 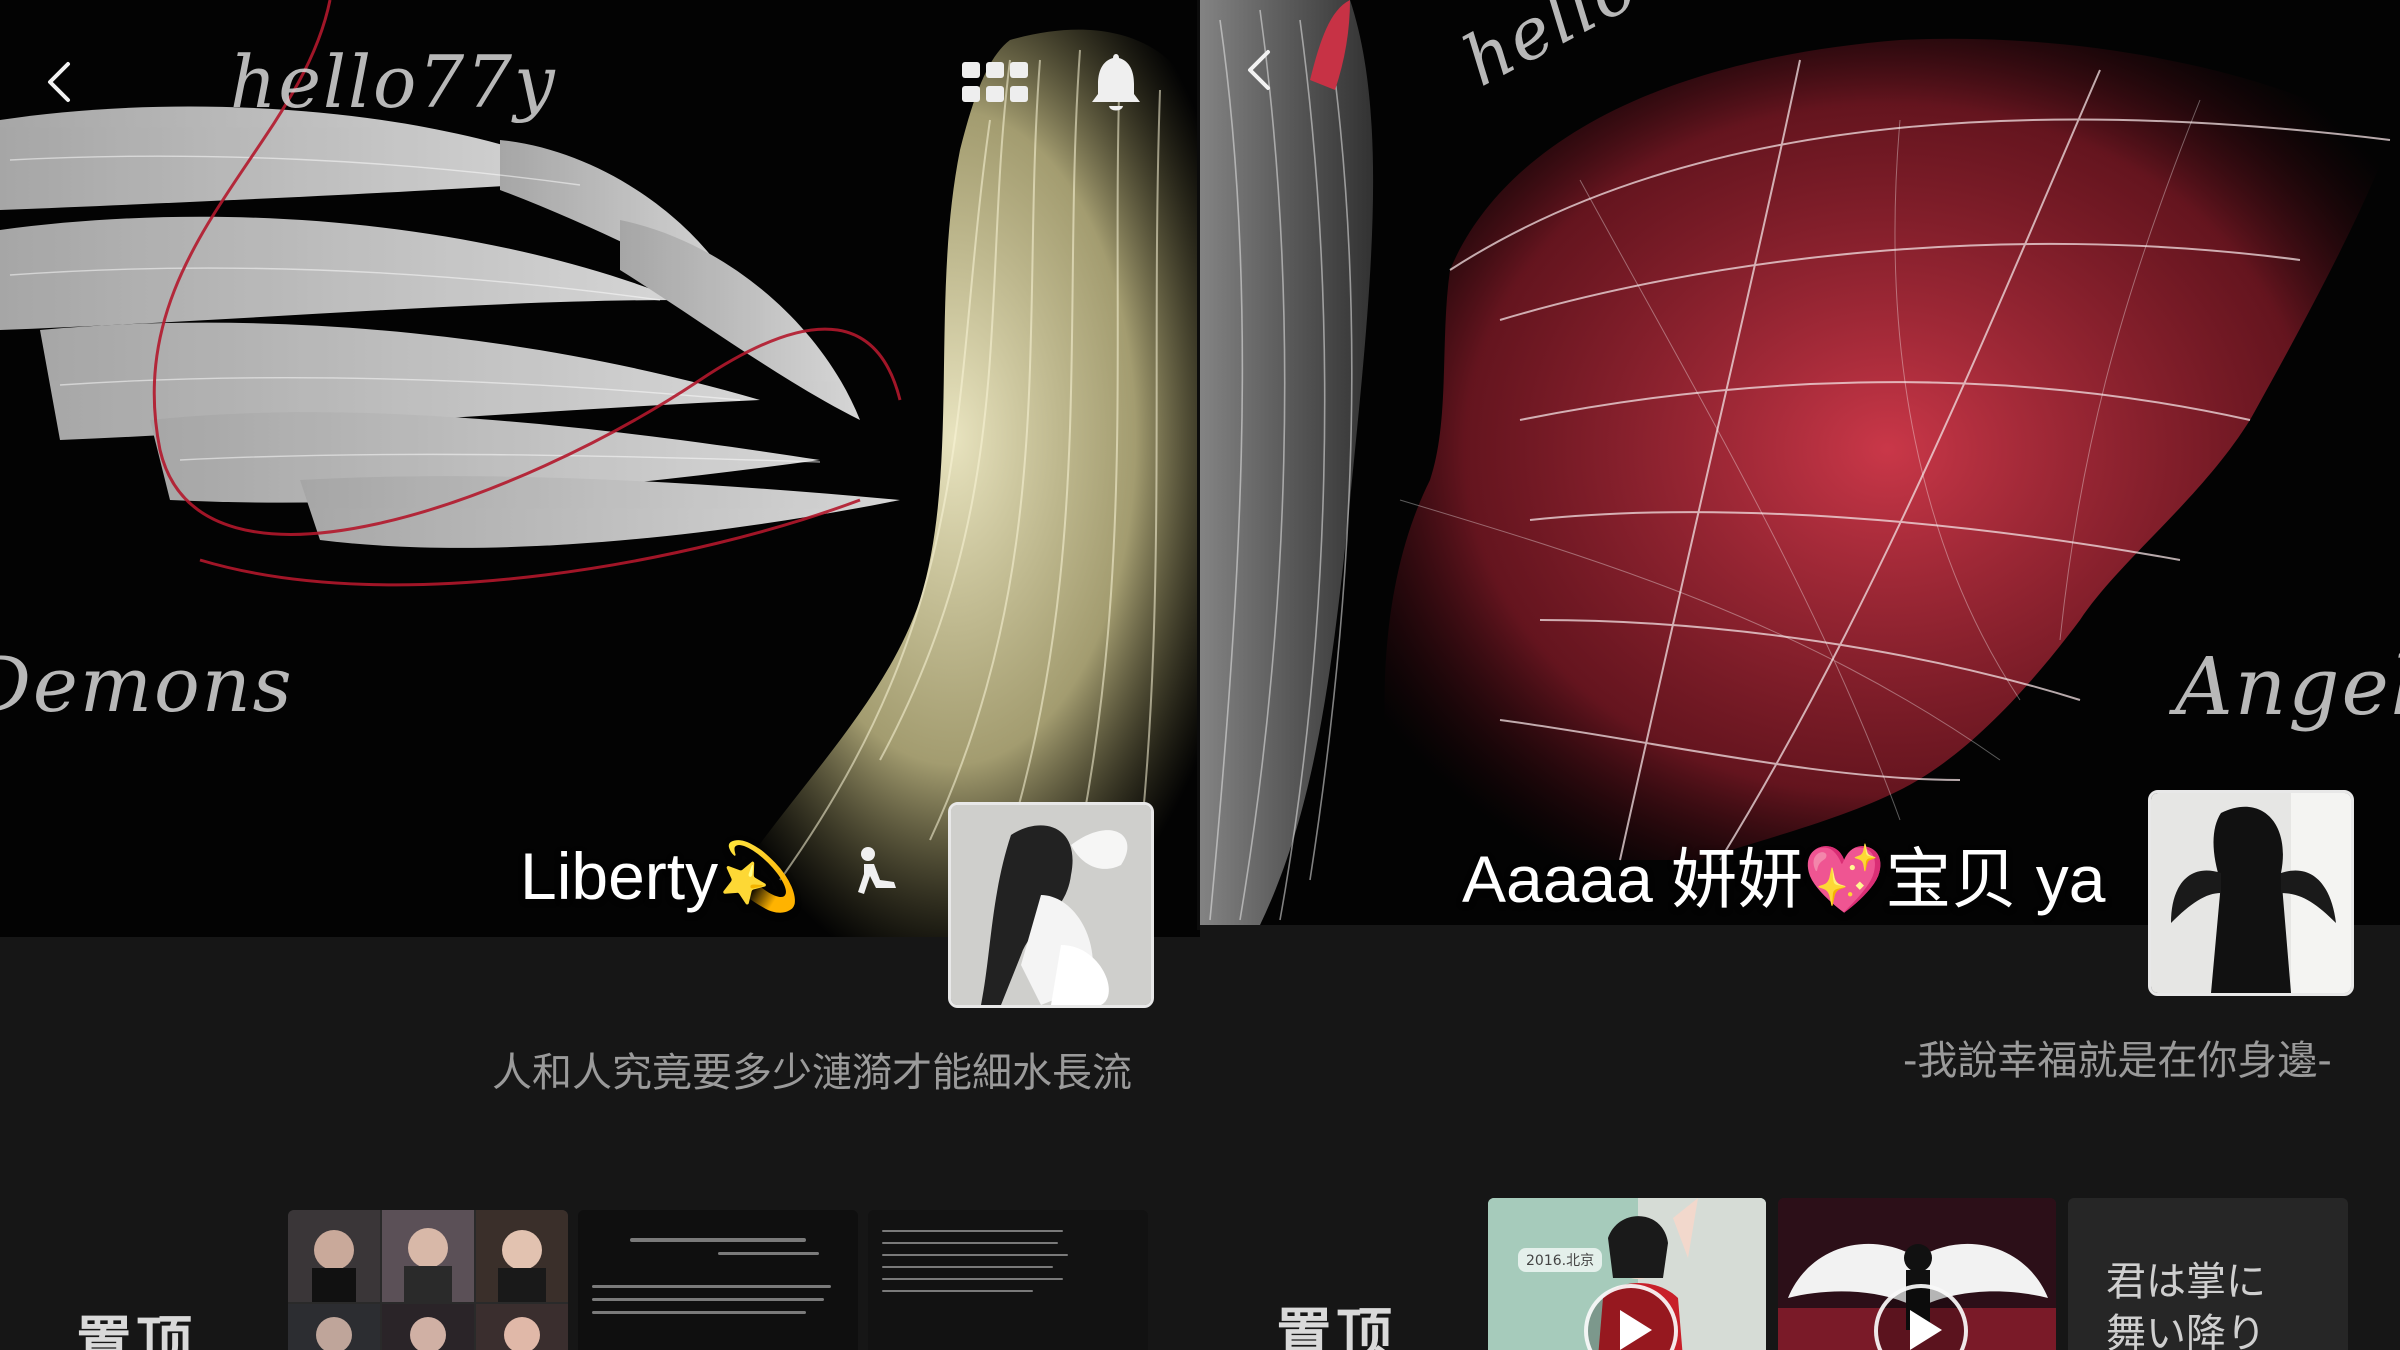 I want to click on profile-name: Liberty💫, so click(x=660, y=877).